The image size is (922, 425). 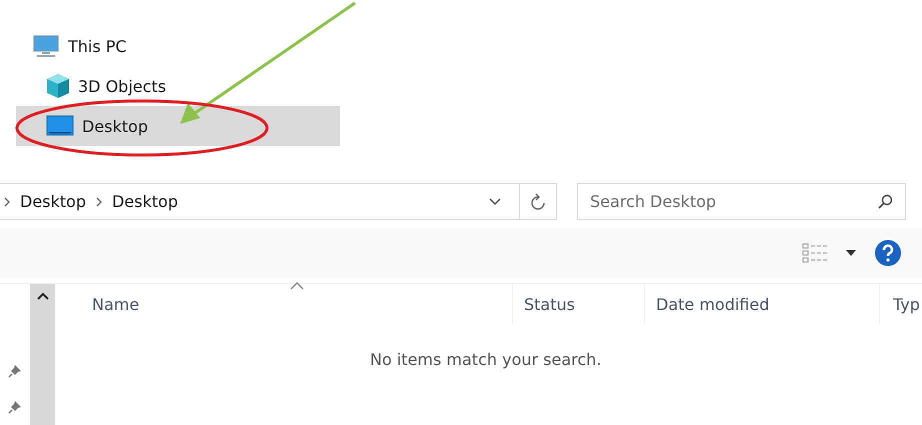 What do you see at coordinates (58, 86) in the screenshot?
I see `cube-icon` at bounding box center [58, 86].